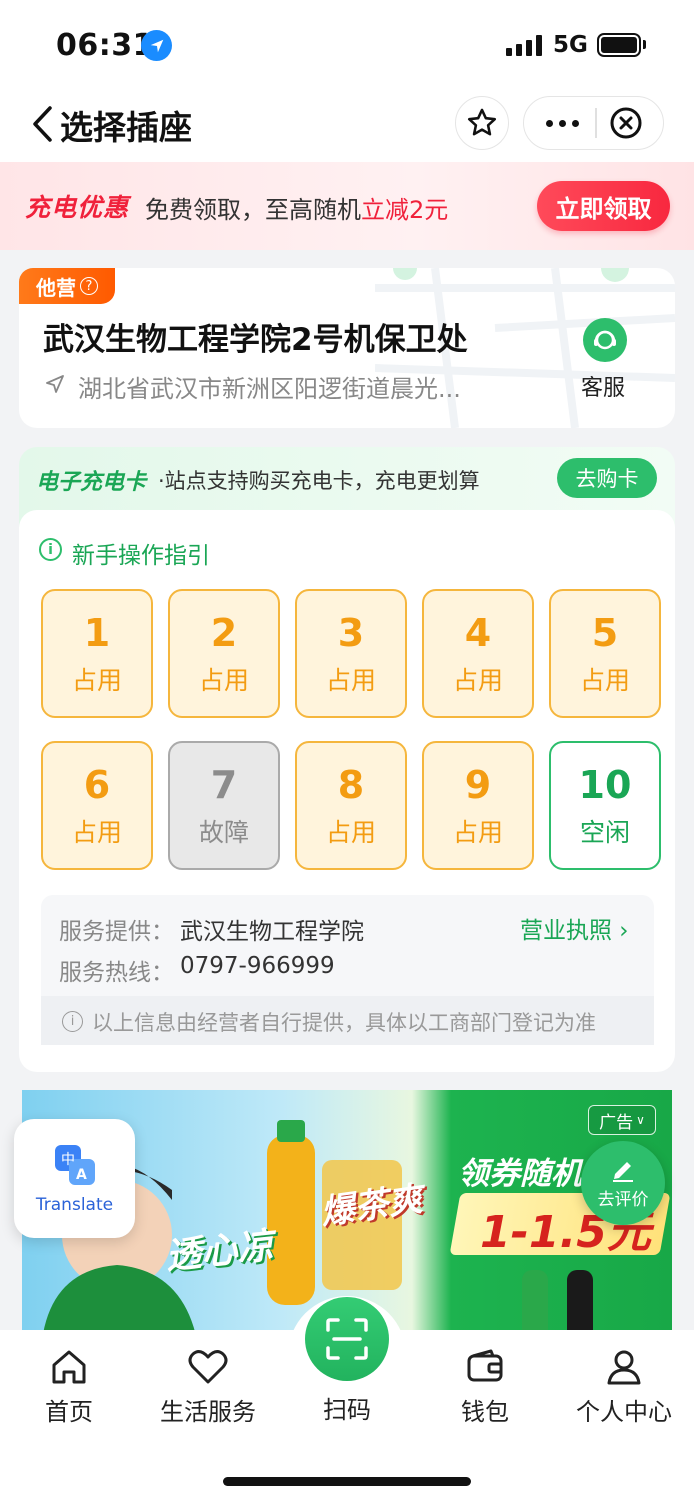  I want to click on back-arrow-icon, so click(43, 124).